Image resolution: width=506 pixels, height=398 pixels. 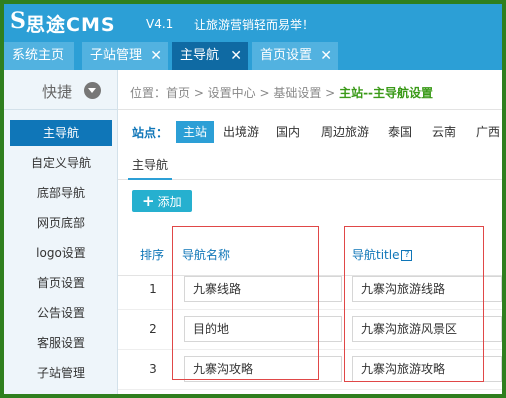 What do you see at coordinates (153, 329) in the screenshot?
I see `row-order: 2` at bounding box center [153, 329].